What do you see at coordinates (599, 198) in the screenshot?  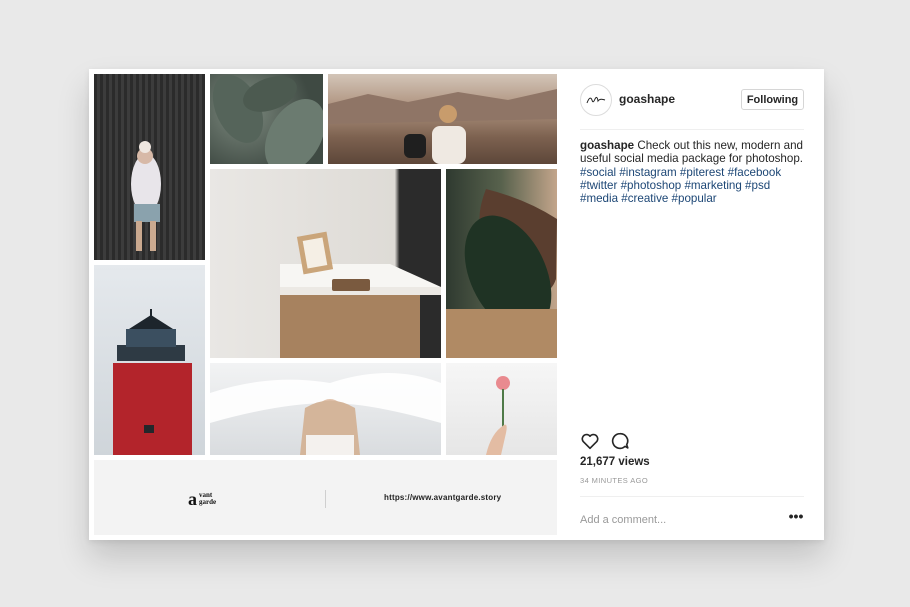 I see `hashtag-link: #media` at bounding box center [599, 198].